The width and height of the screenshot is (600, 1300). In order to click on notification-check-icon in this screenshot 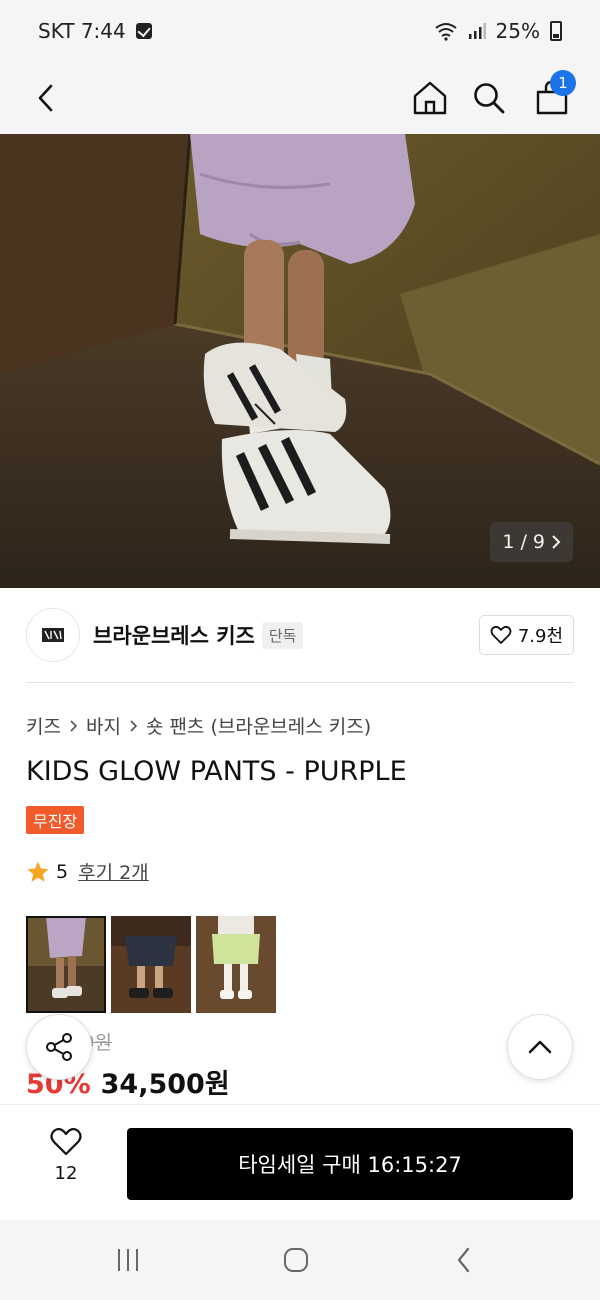, I will do `click(143, 31)`.